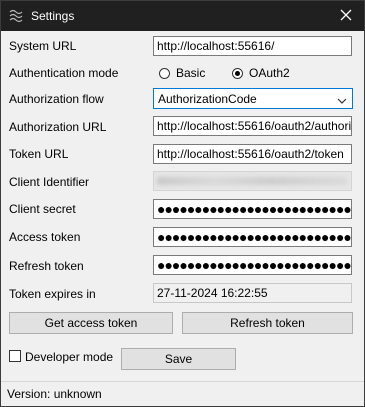  Describe the element at coordinates (45, 237) in the screenshot. I see `access-token-label: Access token` at that location.